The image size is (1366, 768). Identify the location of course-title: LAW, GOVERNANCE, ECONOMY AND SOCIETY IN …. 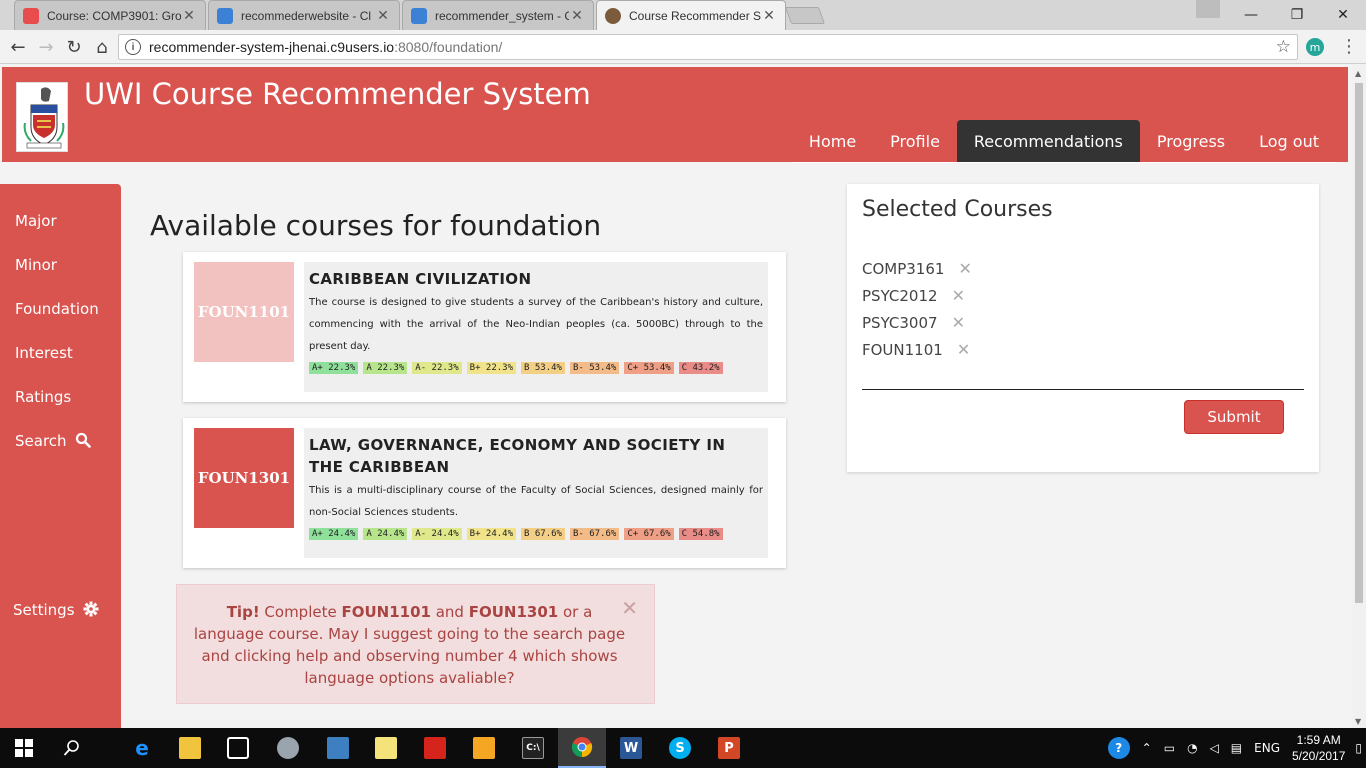
(517, 456).